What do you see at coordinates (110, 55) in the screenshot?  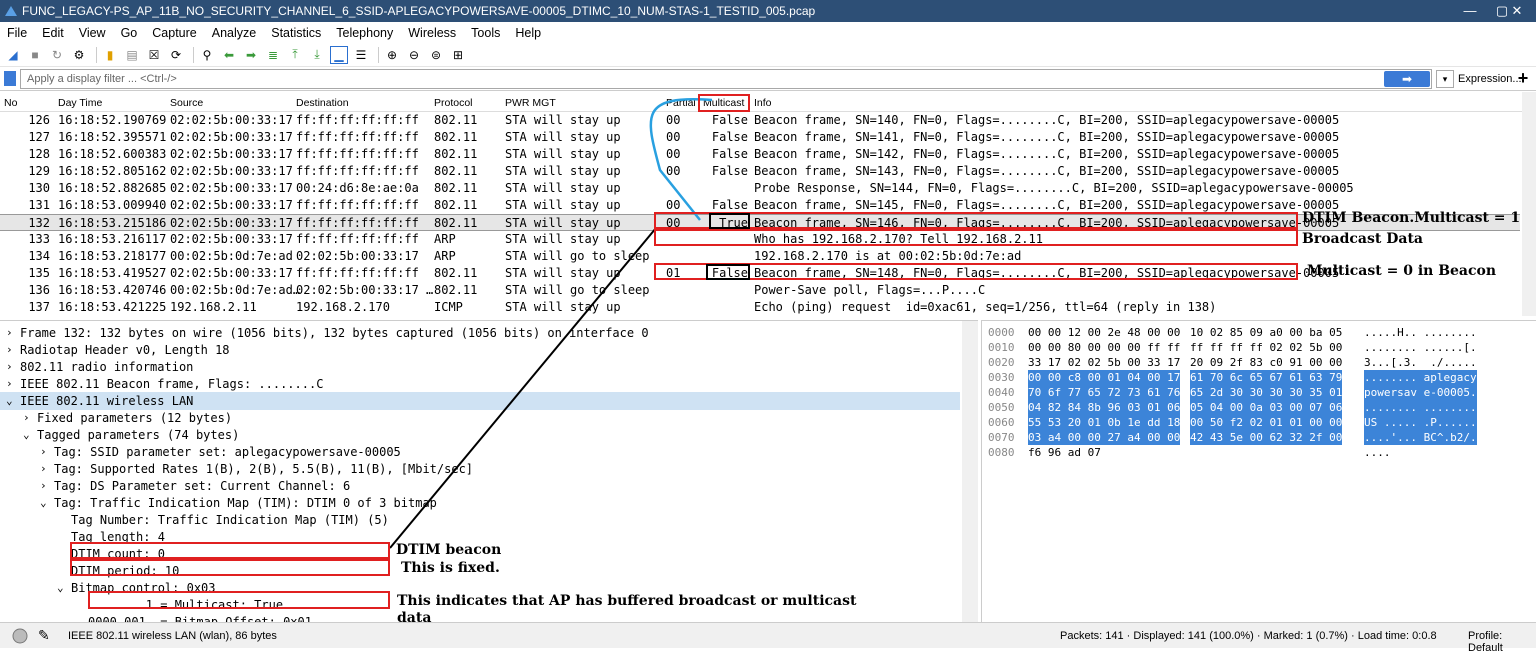 I see `open-file-icon: ▮` at bounding box center [110, 55].